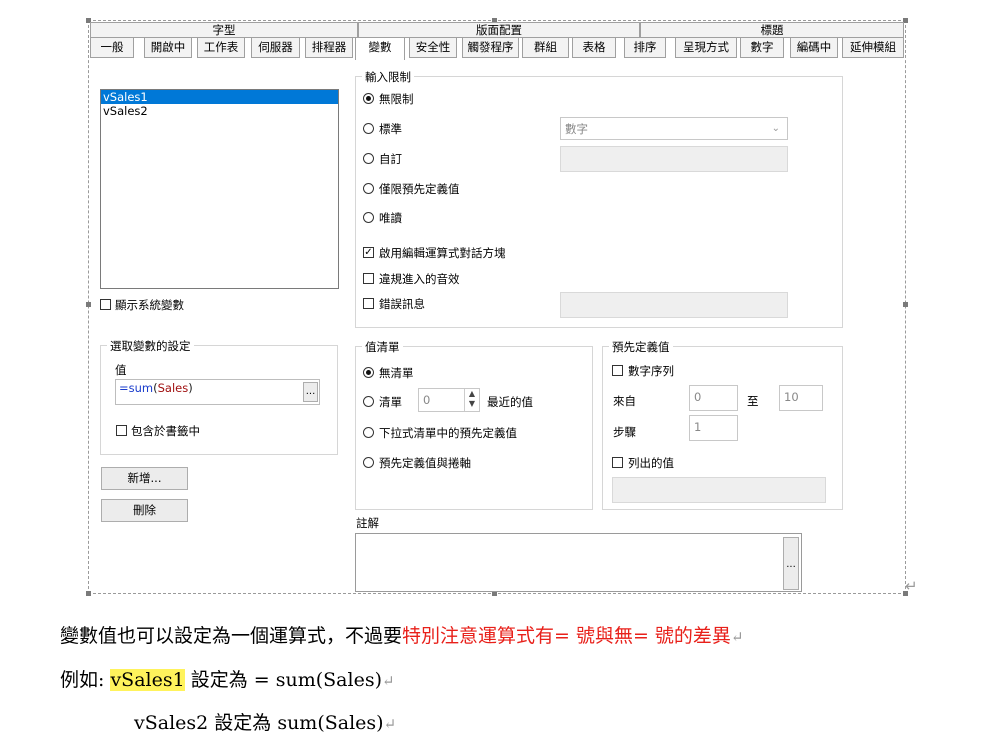  What do you see at coordinates (124, 388) in the screenshot?
I see `expr-eq: =` at bounding box center [124, 388].